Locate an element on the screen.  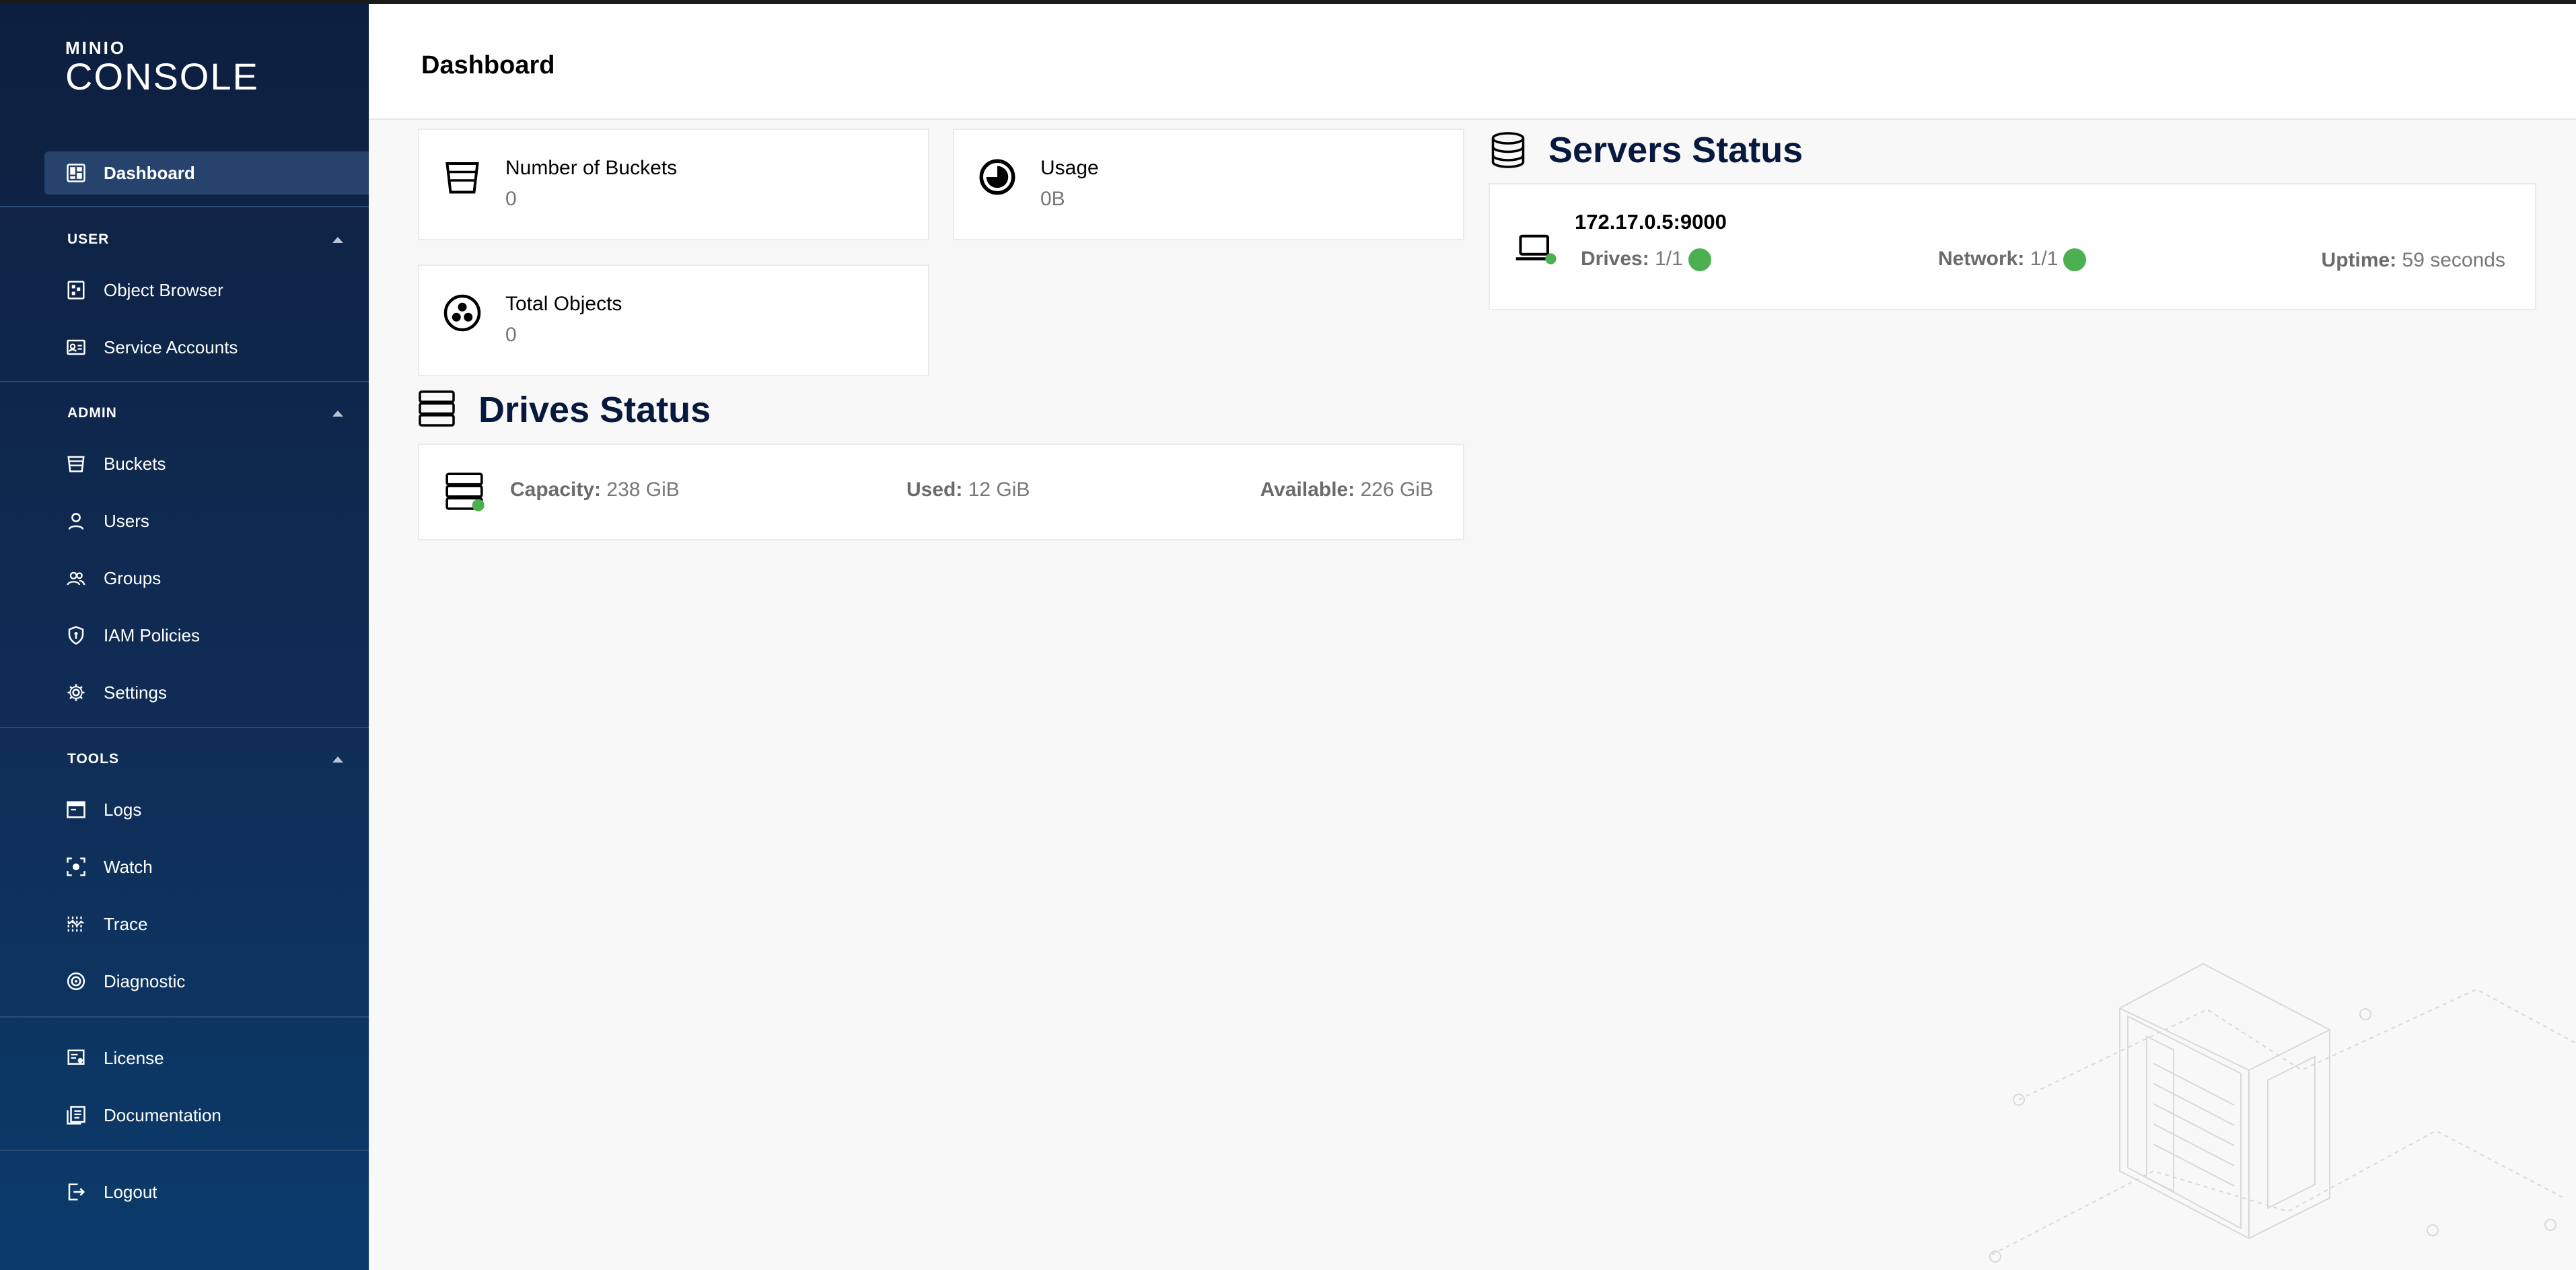
sidebar-item-label: Buckets is located at coordinates (135, 463).